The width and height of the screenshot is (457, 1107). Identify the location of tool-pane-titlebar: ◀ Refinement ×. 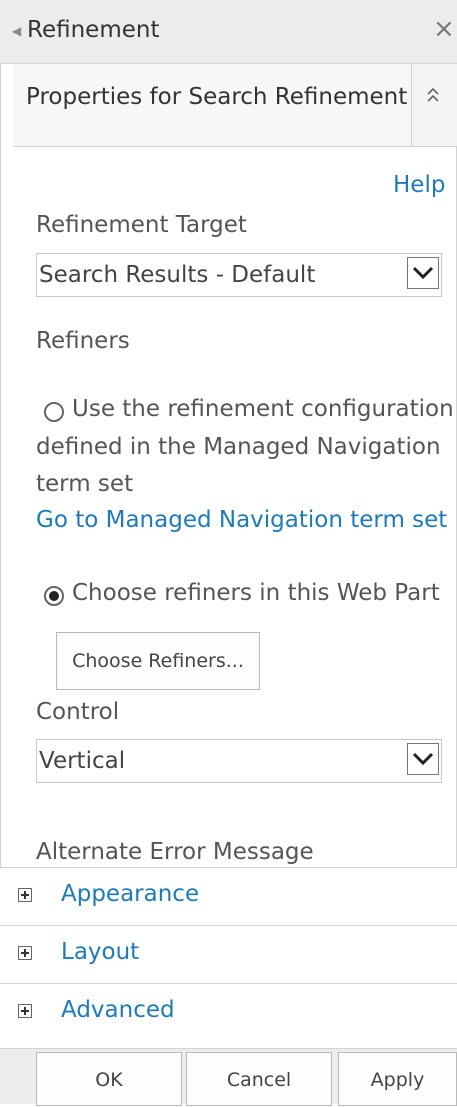
(228, 32).